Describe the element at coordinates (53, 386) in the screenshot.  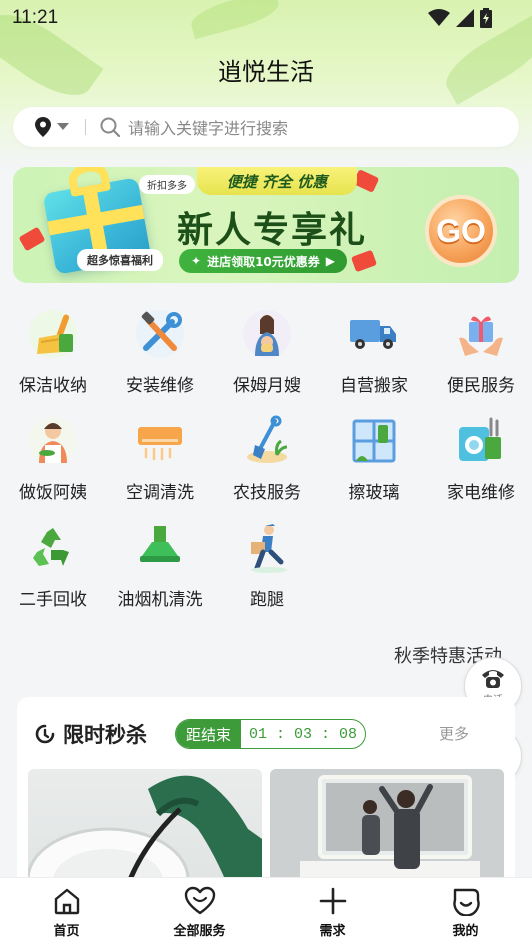
I see `service-label: 保洁收纳` at that location.